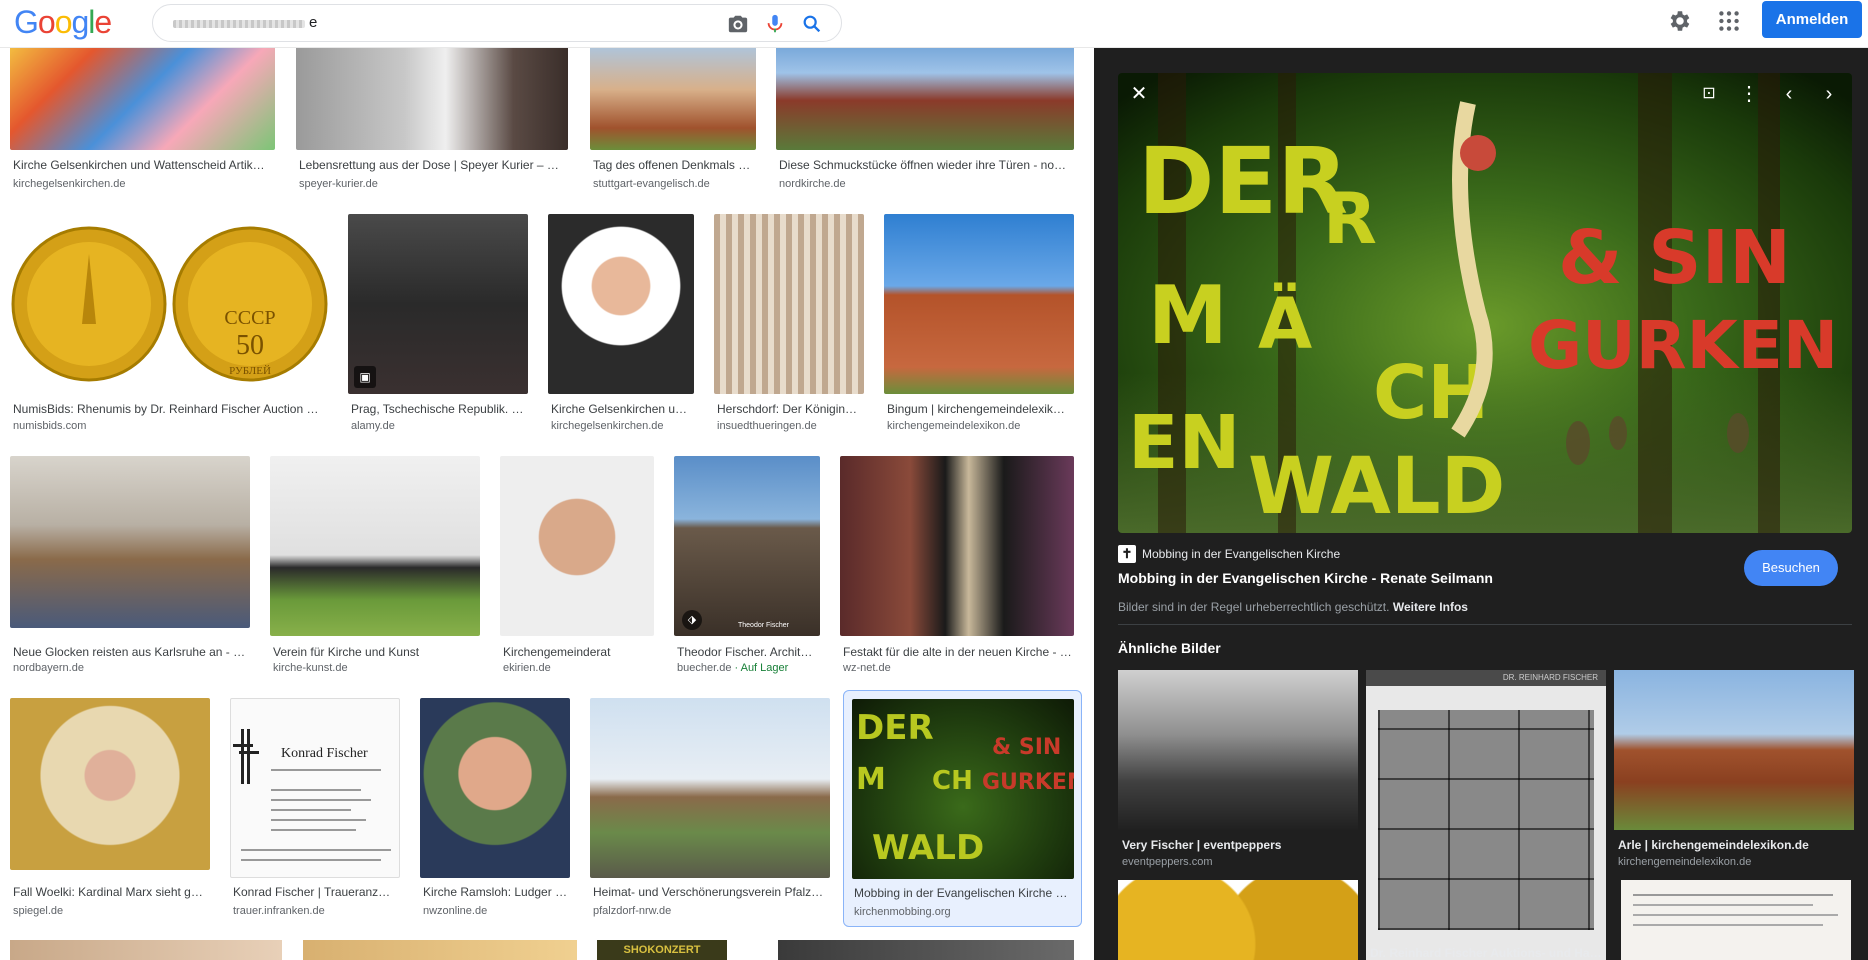  I want to click on microphone-icon, so click(775, 24).